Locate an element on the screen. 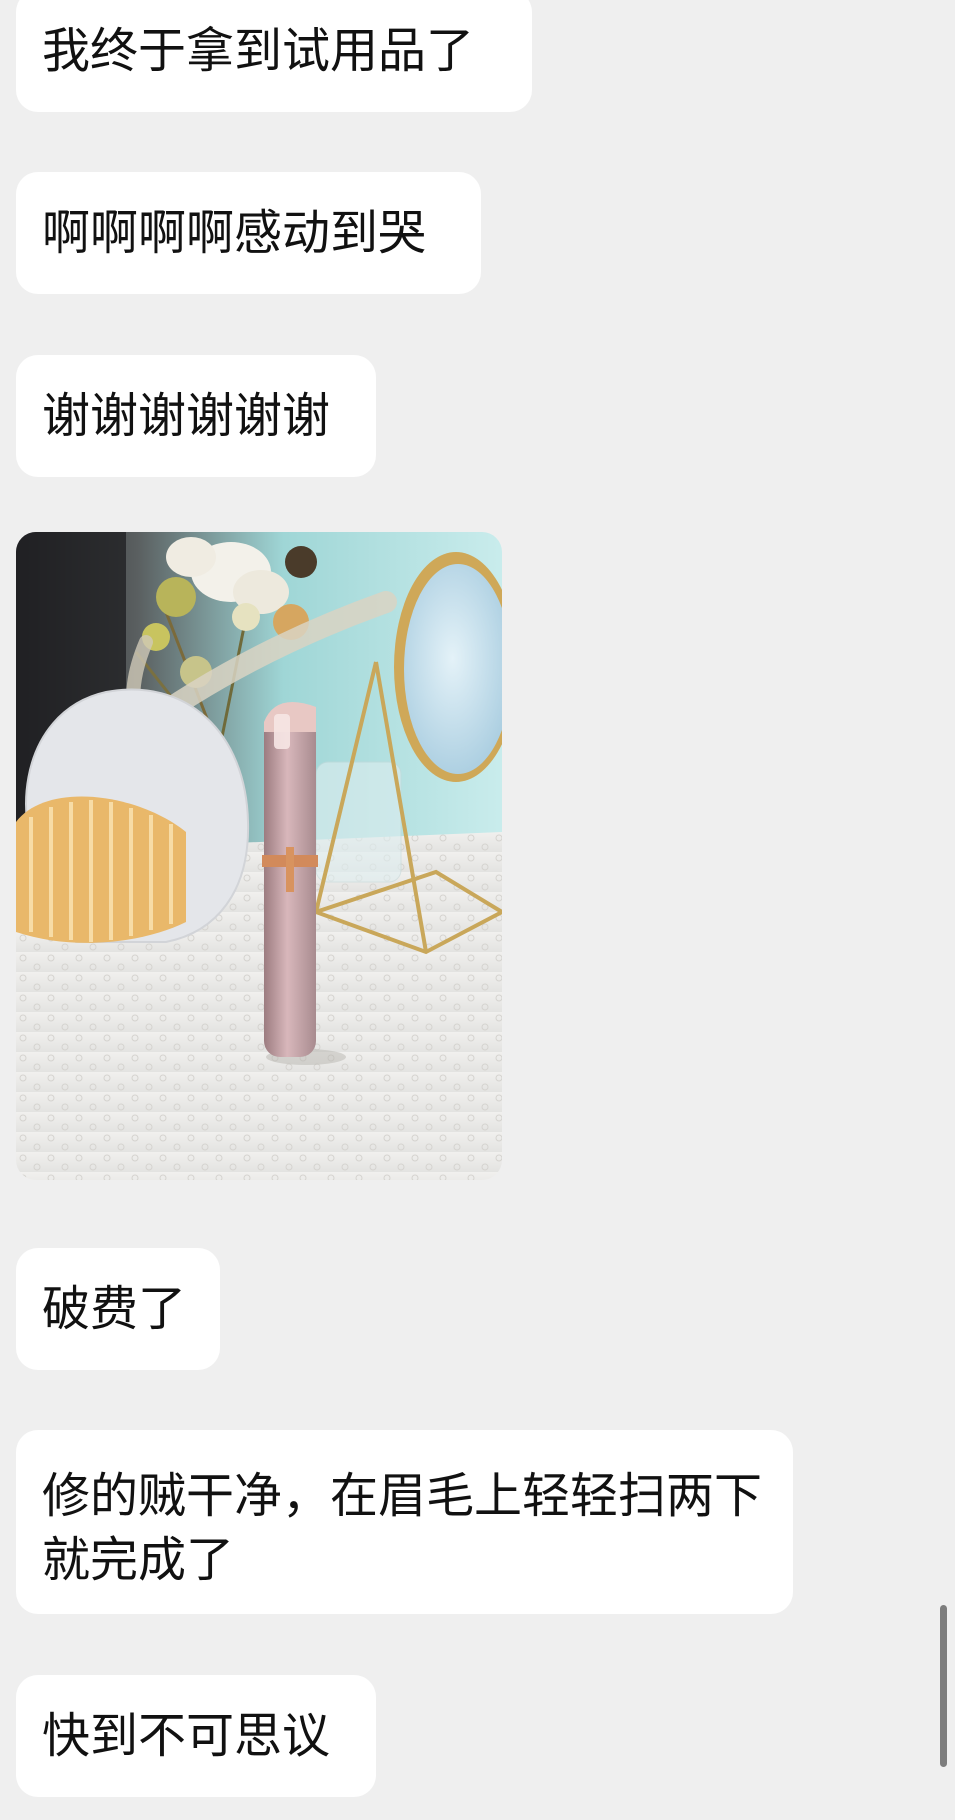 The width and height of the screenshot is (955, 1820). scrollbar is located at coordinates (943, 1686).